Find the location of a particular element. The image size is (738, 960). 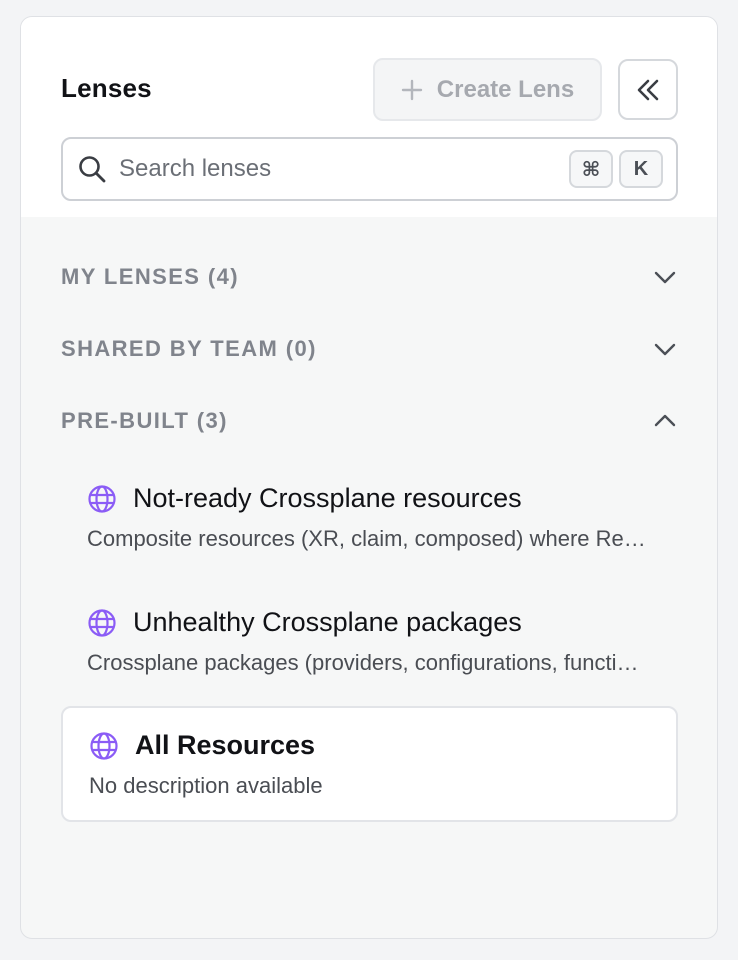

section-label: SHARED BY TEAM (0) is located at coordinates (189, 348).